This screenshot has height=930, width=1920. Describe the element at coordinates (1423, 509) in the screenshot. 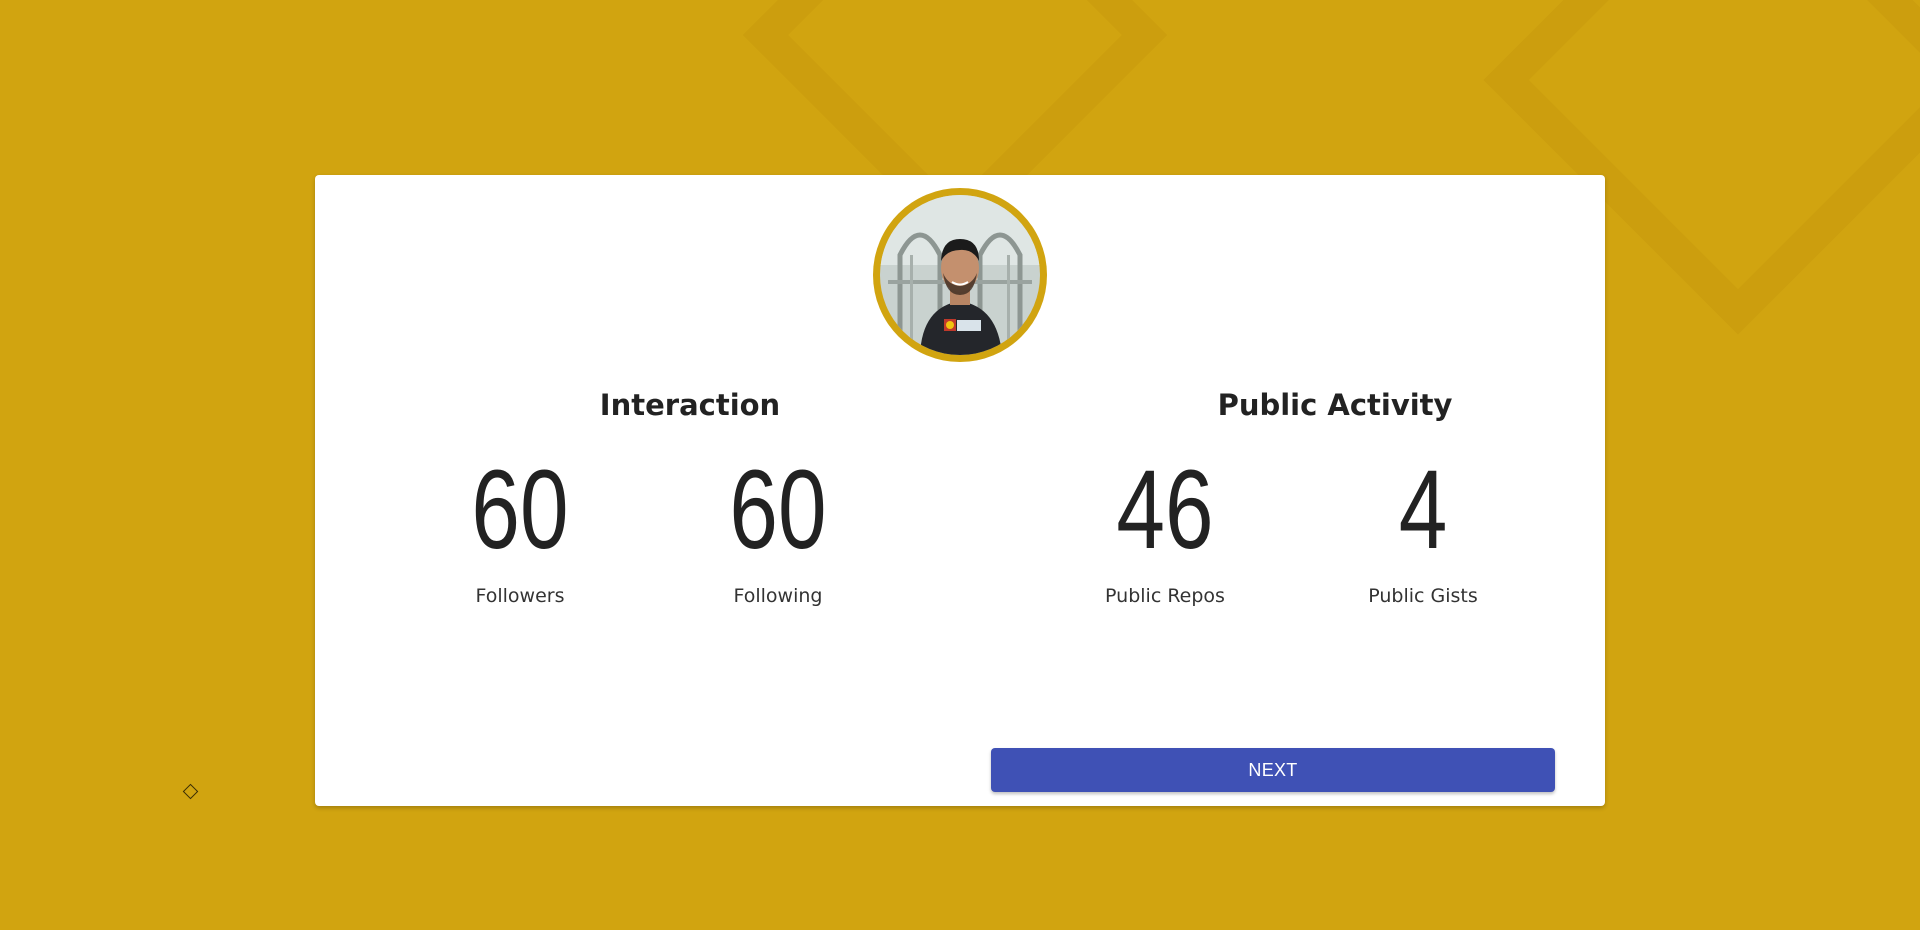

I see `public-gists-count: 4` at that location.